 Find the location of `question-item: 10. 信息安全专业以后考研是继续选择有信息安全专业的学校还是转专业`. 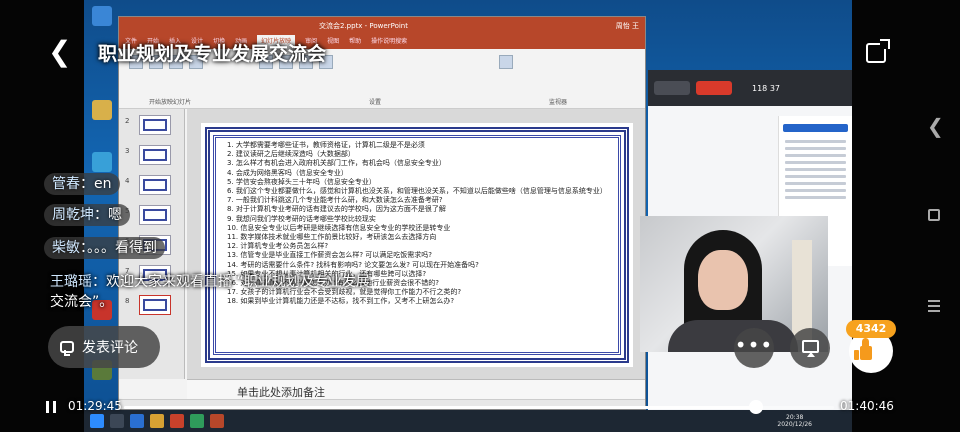

question-item: 10. 信息安全专业以后考研是继续选择有信息安全专业的学校还是转专业 is located at coordinates (339, 227).